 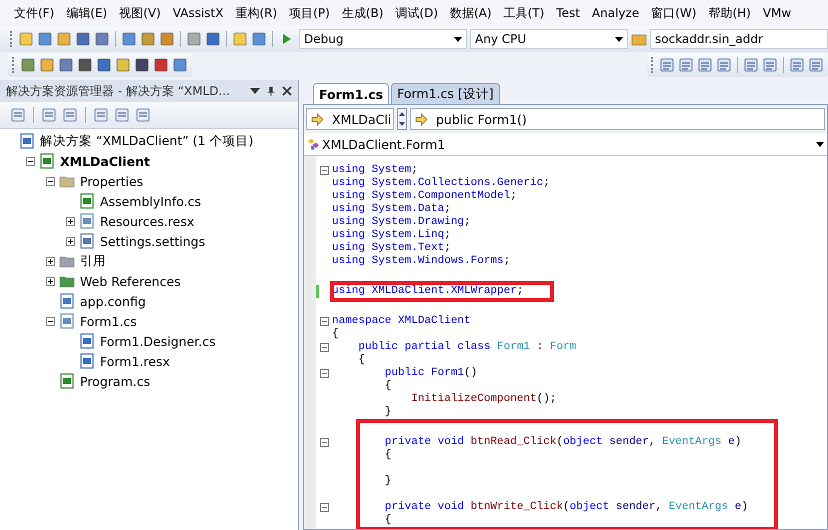 I want to click on tree-item: Web References, so click(x=130, y=281).